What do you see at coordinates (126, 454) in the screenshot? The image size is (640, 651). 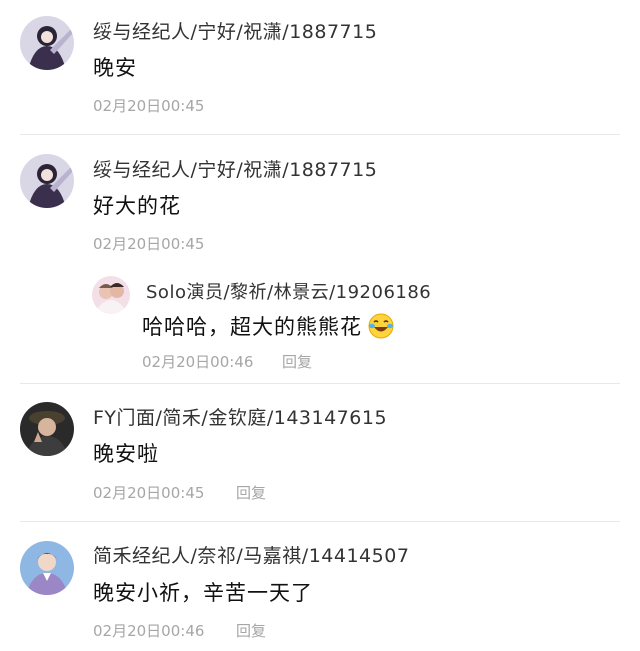 I see `comment-text: 晚安啦` at bounding box center [126, 454].